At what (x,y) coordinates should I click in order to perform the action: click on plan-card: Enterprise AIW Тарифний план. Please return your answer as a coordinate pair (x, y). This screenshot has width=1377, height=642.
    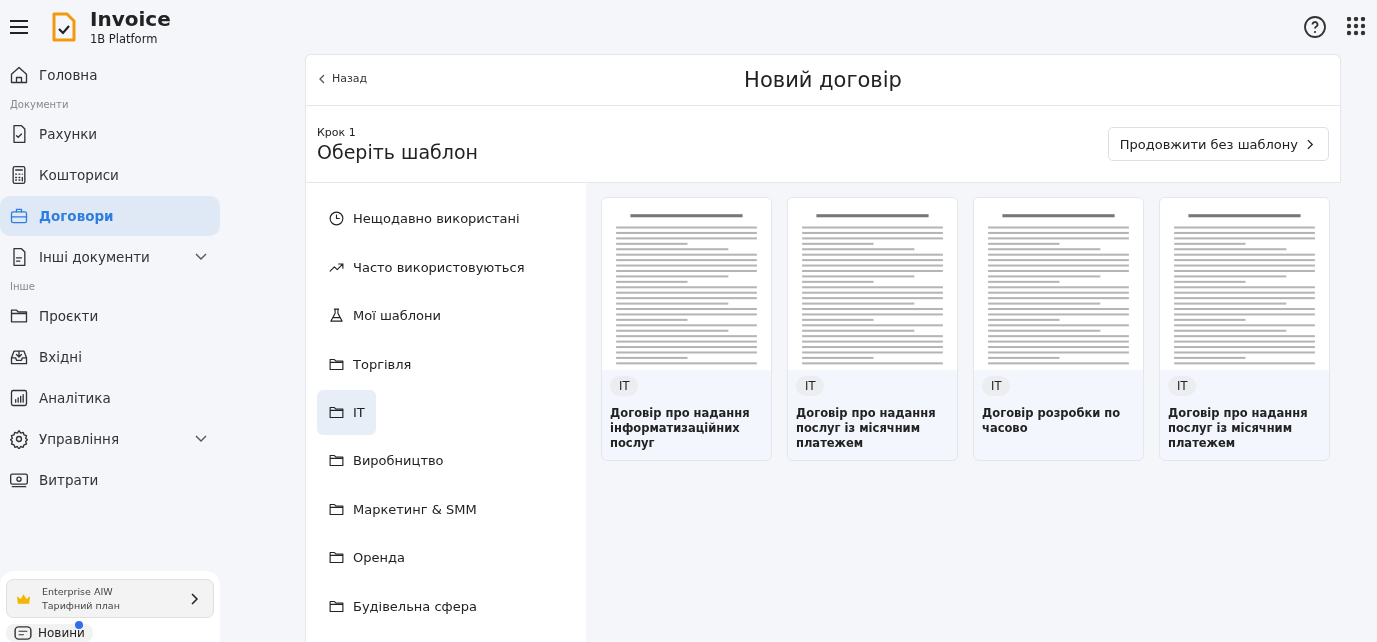
    Looking at the image, I should click on (110, 598).